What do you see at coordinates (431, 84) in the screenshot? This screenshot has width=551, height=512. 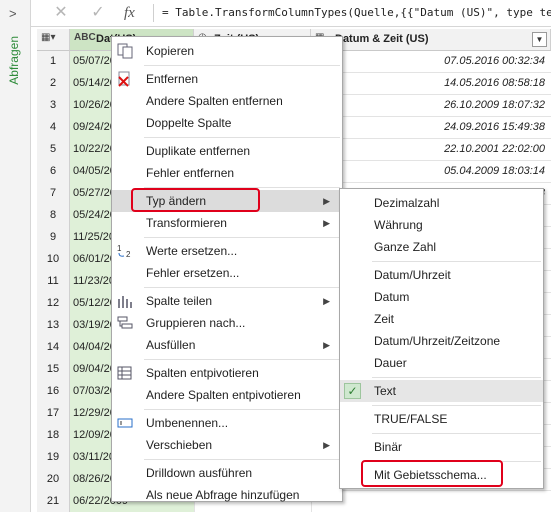 I see `cell-datum-zeit-us: 14.05.2016 08:58:18` at bounding box center [431, 84].